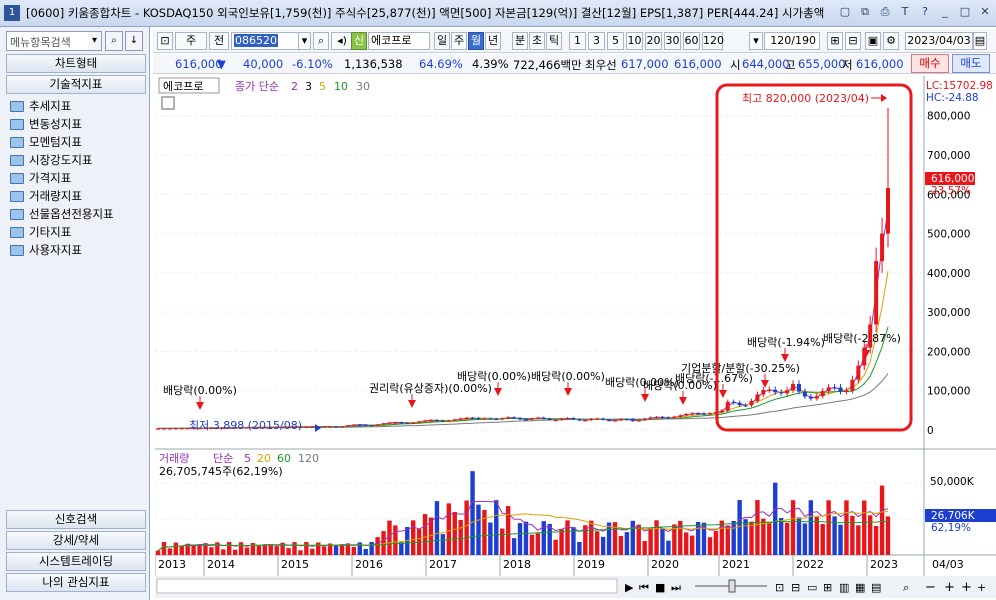 Image resolution: width=996 pixels, height=600 pixels. What do you see at coordinates (265, 41) in the screenshot?
I see `stock-code-input: 086520` at bounding box center [265, 41].